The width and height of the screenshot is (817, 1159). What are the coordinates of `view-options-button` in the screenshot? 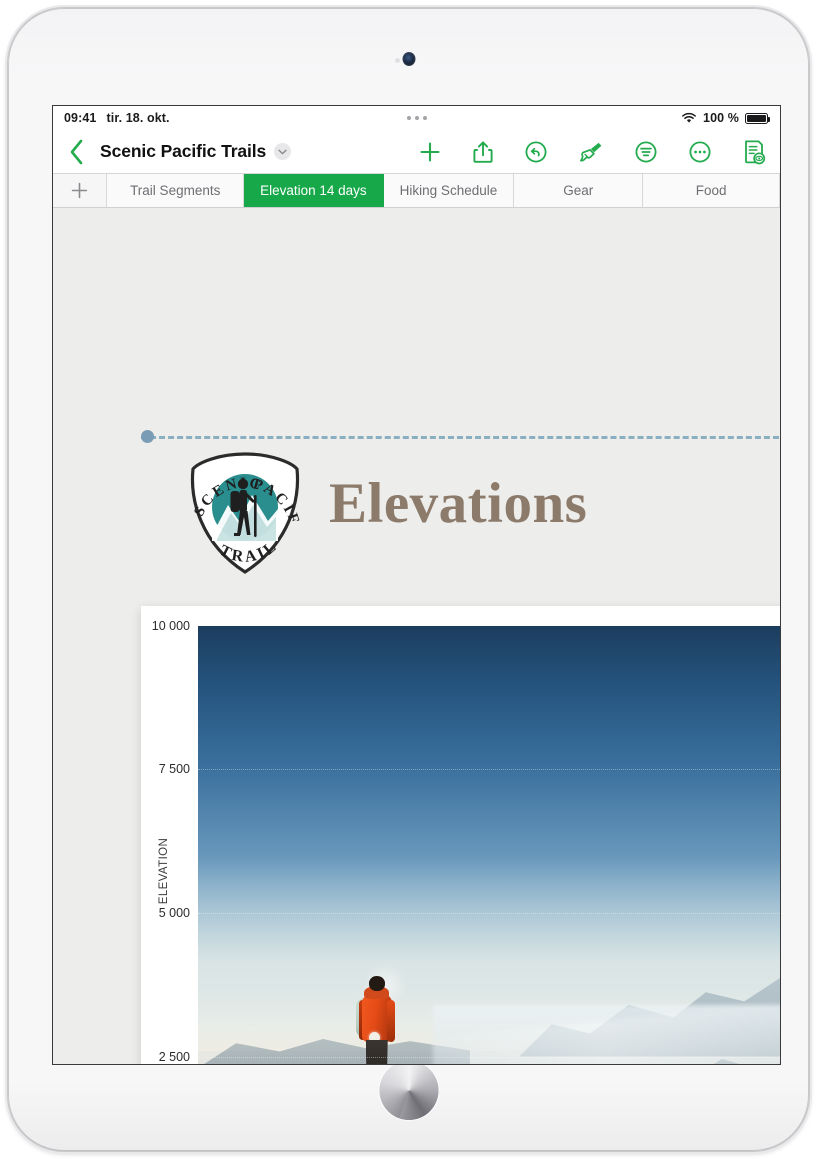 It's located at (754, 152).